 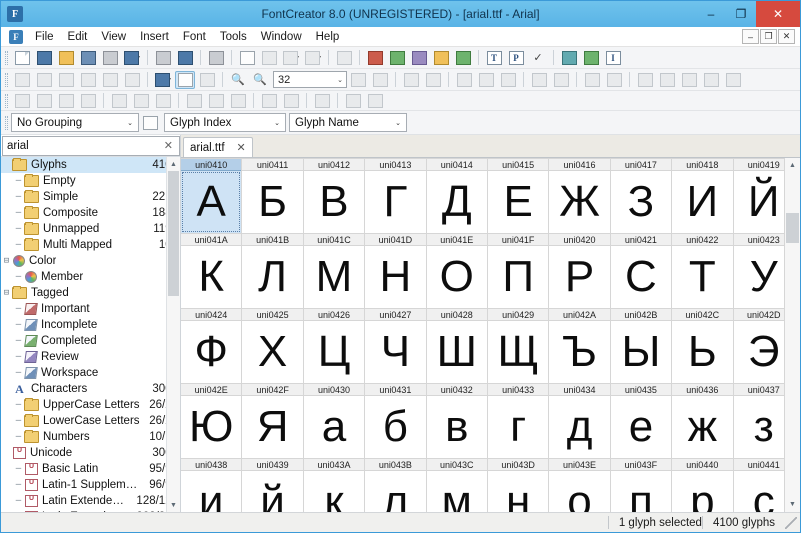 I want to click on preview-button: P, so click(x=516, y=58).